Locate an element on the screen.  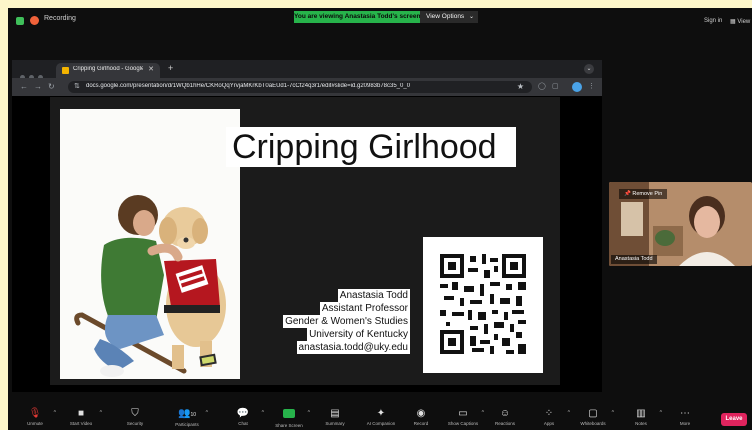
unmute-label: Unmute is located at coordinates (35, 423).